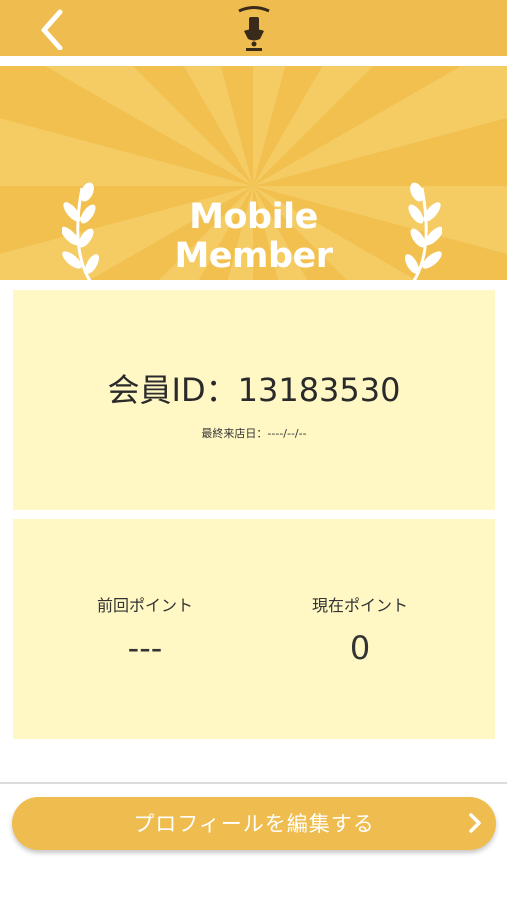 The image size is (507, 900). I want to click on edit-profile-button: プロフィールを編集する, so click(254, 823).